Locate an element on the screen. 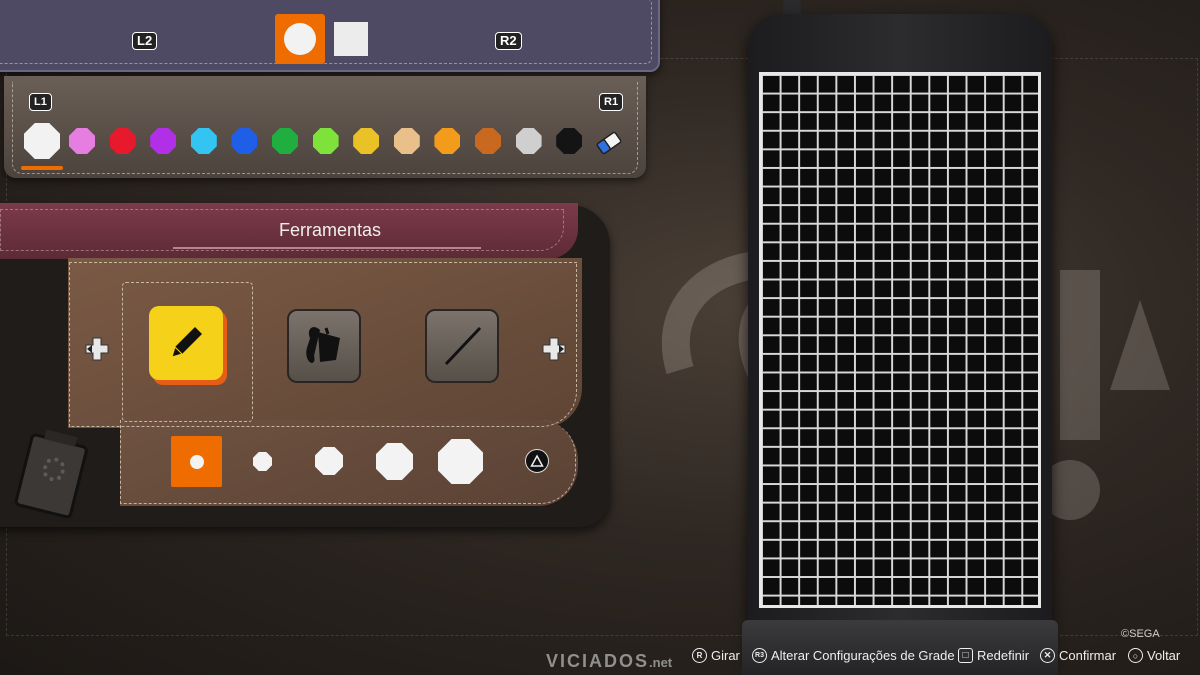  pencil-icon is located at coordinates (186, 342).